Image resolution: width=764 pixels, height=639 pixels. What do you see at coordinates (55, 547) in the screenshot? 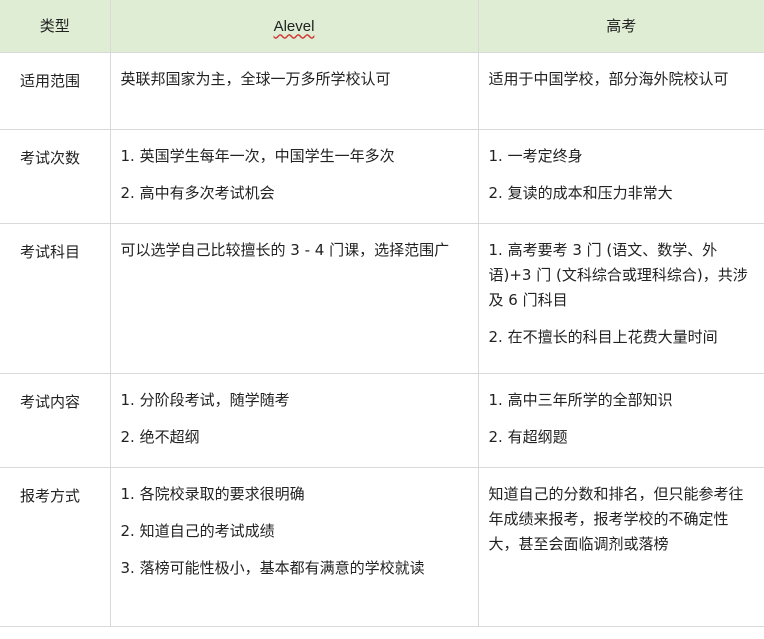
I see `row-type-cell: 报考方式` at bounding box center [55, 547].